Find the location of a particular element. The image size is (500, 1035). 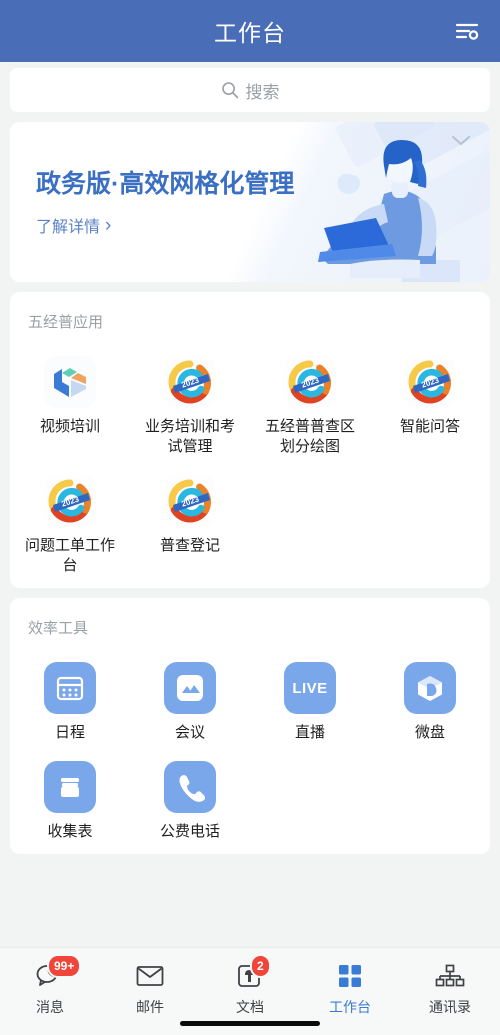

nav-label: 邮件 is located at coordinates (150, 1007).